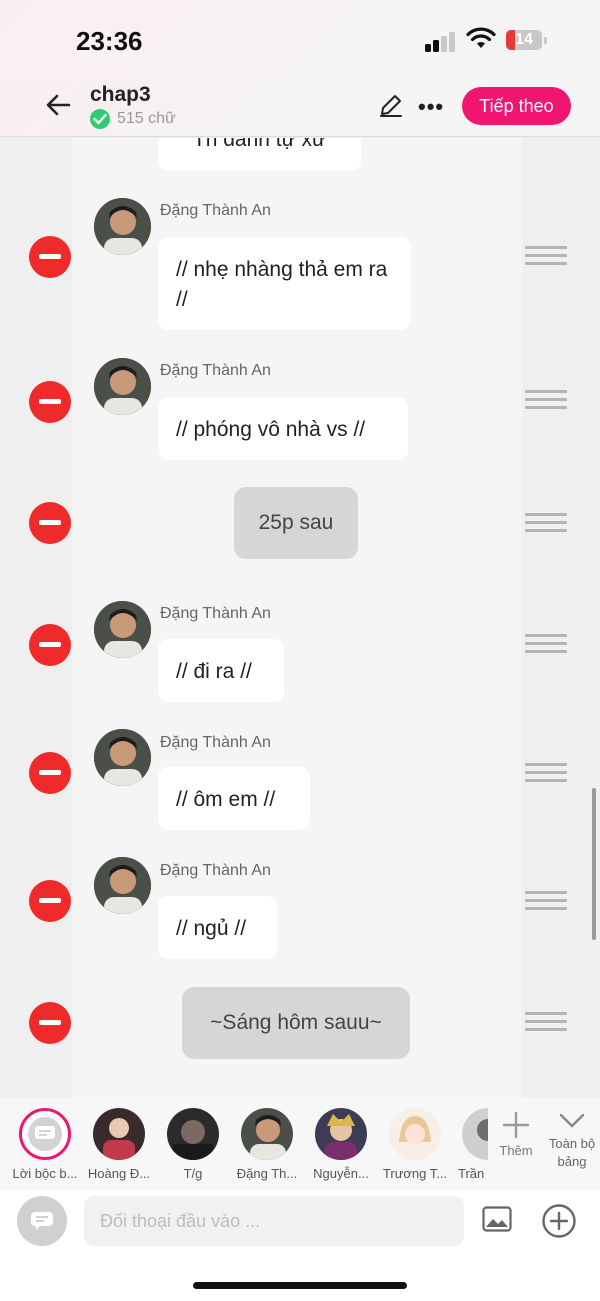  I want to click on message-text: // ôm em //, so click(226, 799).